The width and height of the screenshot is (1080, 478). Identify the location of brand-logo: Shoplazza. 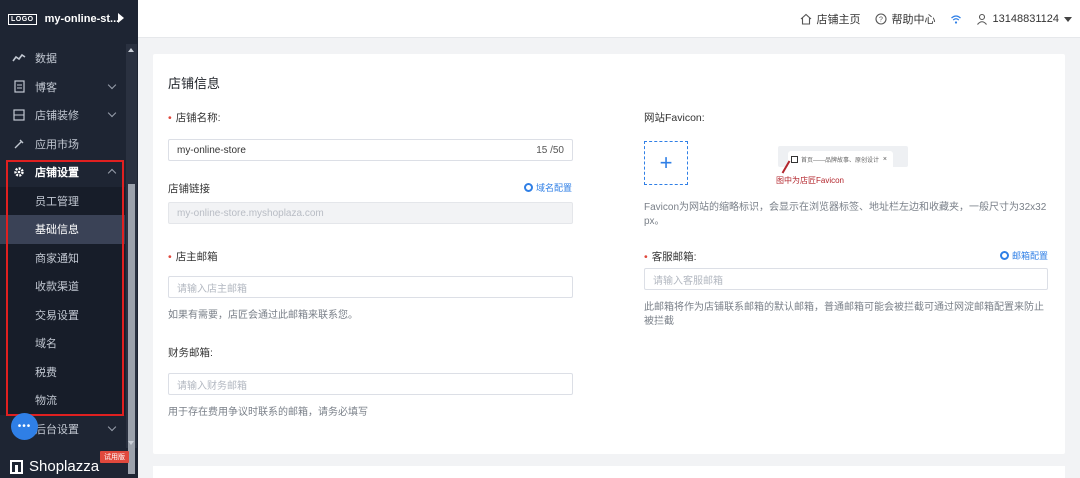
(54, 466).